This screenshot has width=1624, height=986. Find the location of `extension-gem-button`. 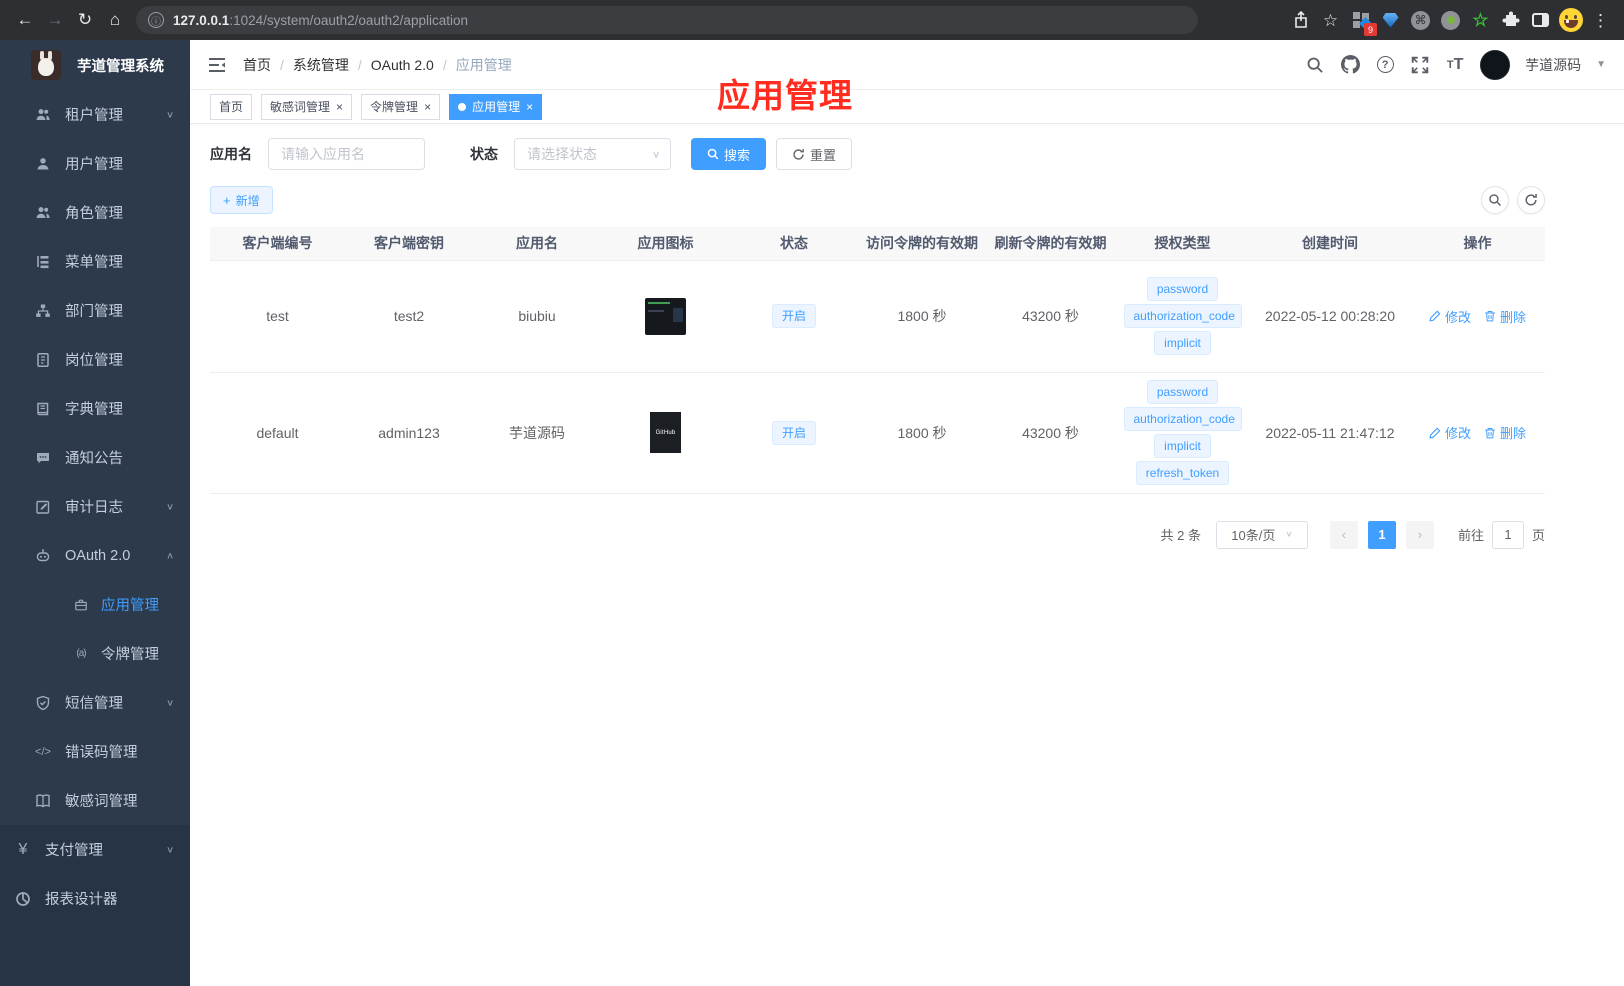

extension-gem-button is located at coordinates (1390, 20).